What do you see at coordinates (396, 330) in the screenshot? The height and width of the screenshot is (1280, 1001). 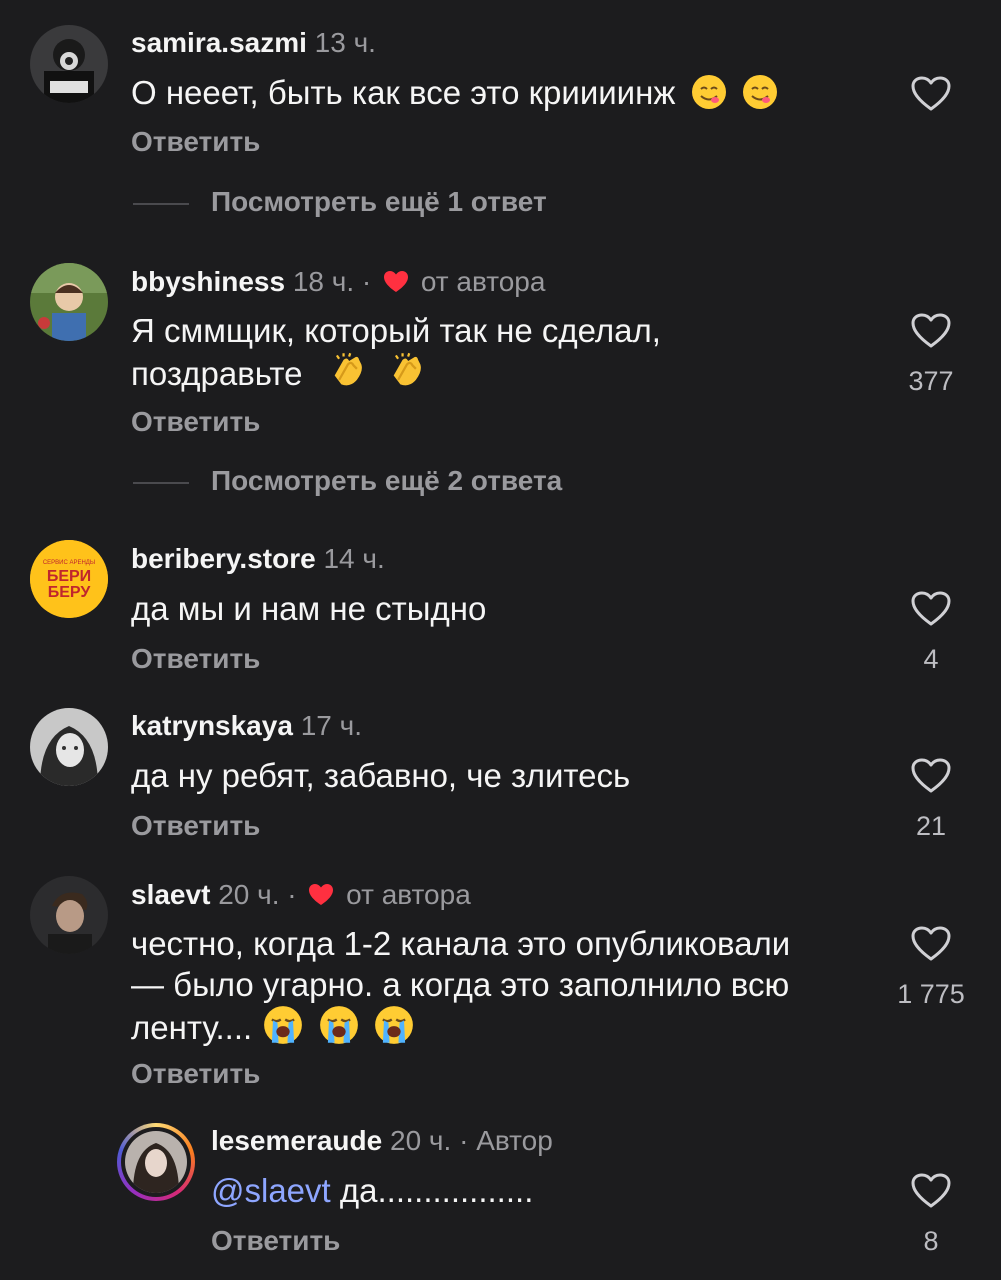 I see `comment-text-line: Я сммщик, который так не сделал,` at bounding box center [396, 330].